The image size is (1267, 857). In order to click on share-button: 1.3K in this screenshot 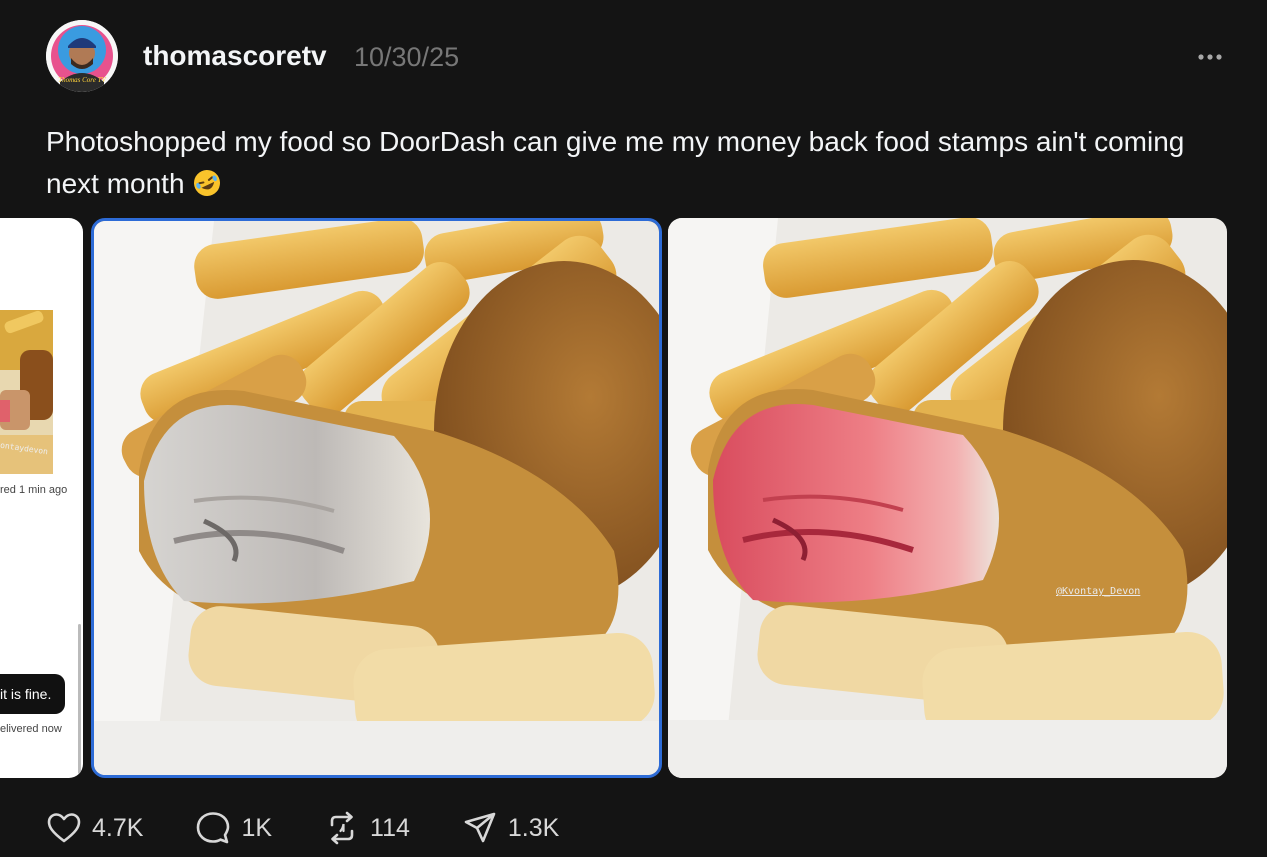, I will do `click(510, 828)`.